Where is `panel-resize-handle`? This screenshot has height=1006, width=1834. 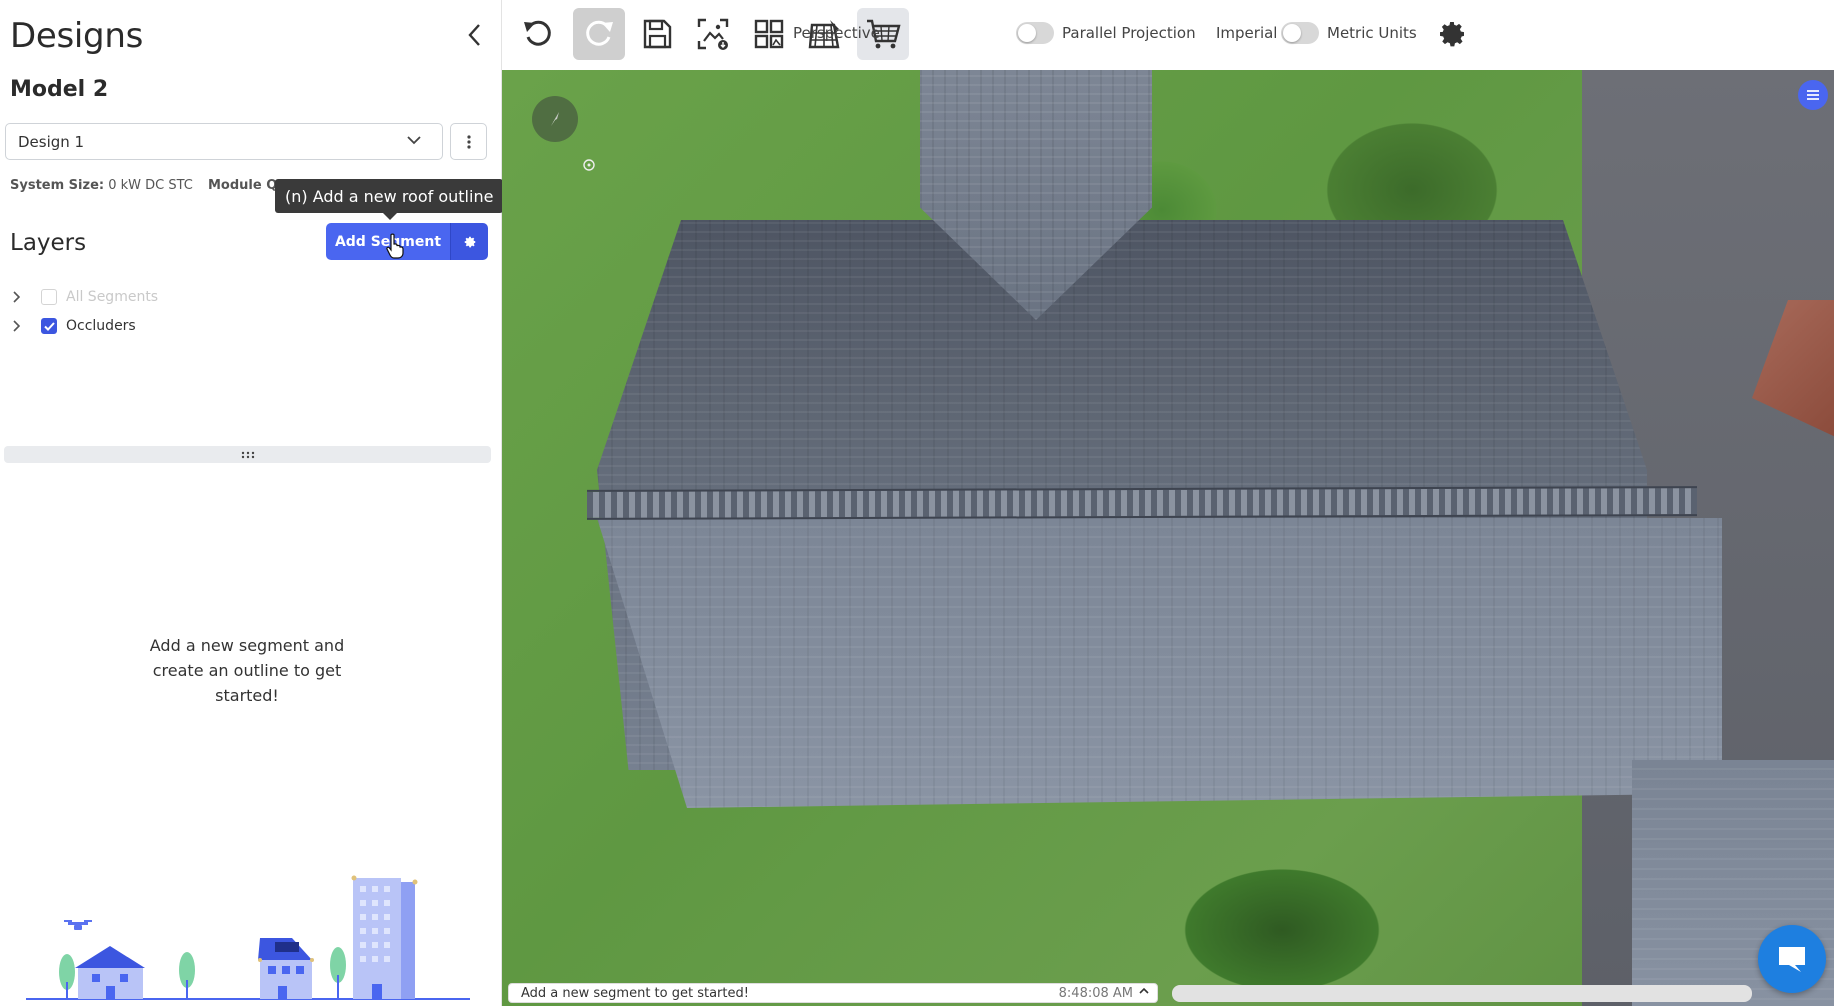 panel-resize-handle is located at coordinates (247, 454).